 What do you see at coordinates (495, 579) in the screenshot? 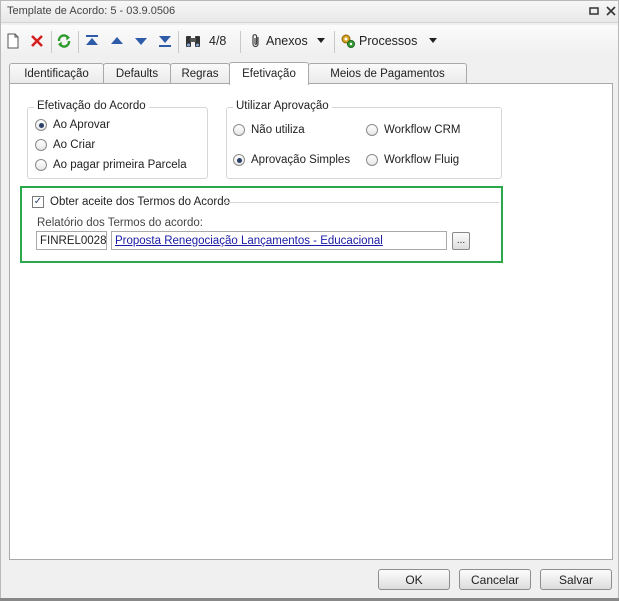
I see `cancel-button: Cancelar` at bounding box center [495, 579].